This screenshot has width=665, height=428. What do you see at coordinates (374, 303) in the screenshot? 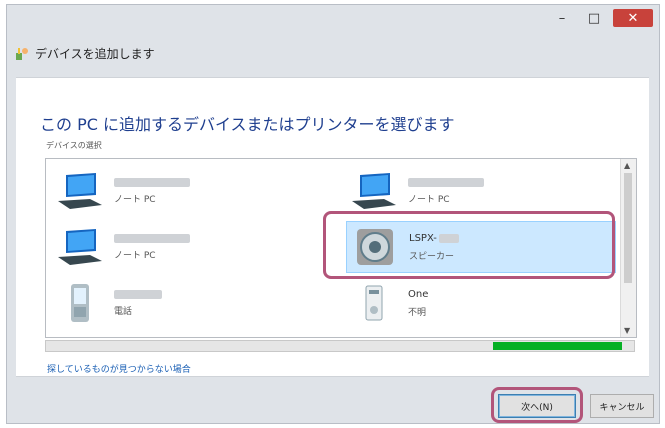
I see `generic-device-icon` at bounding box center [374, 303].